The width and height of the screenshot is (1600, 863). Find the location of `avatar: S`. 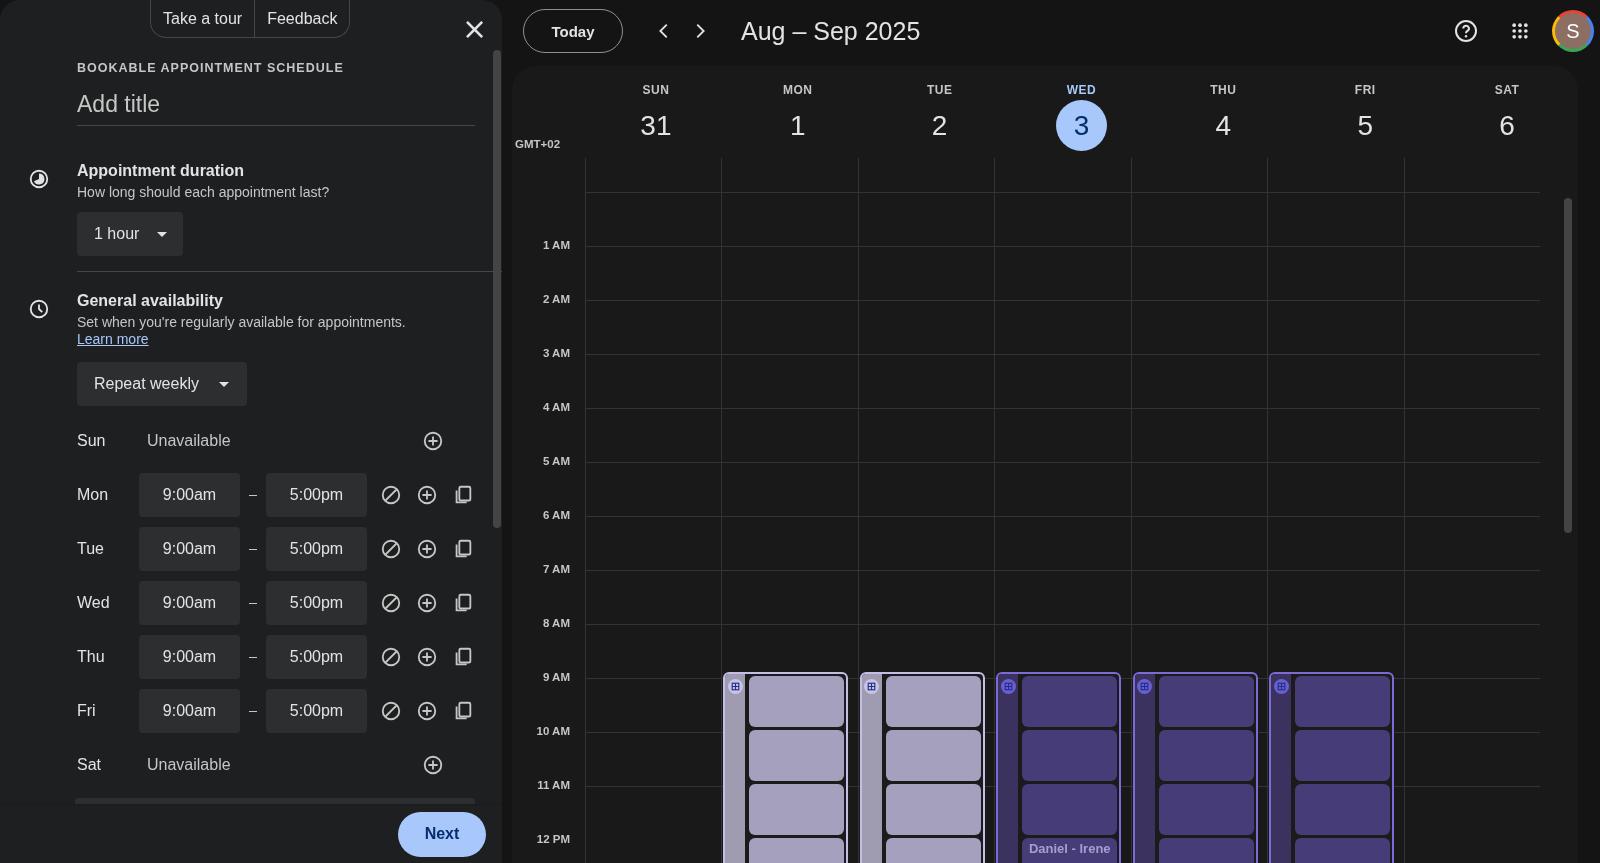

avatar: S is located at coordinates (1573, 31).